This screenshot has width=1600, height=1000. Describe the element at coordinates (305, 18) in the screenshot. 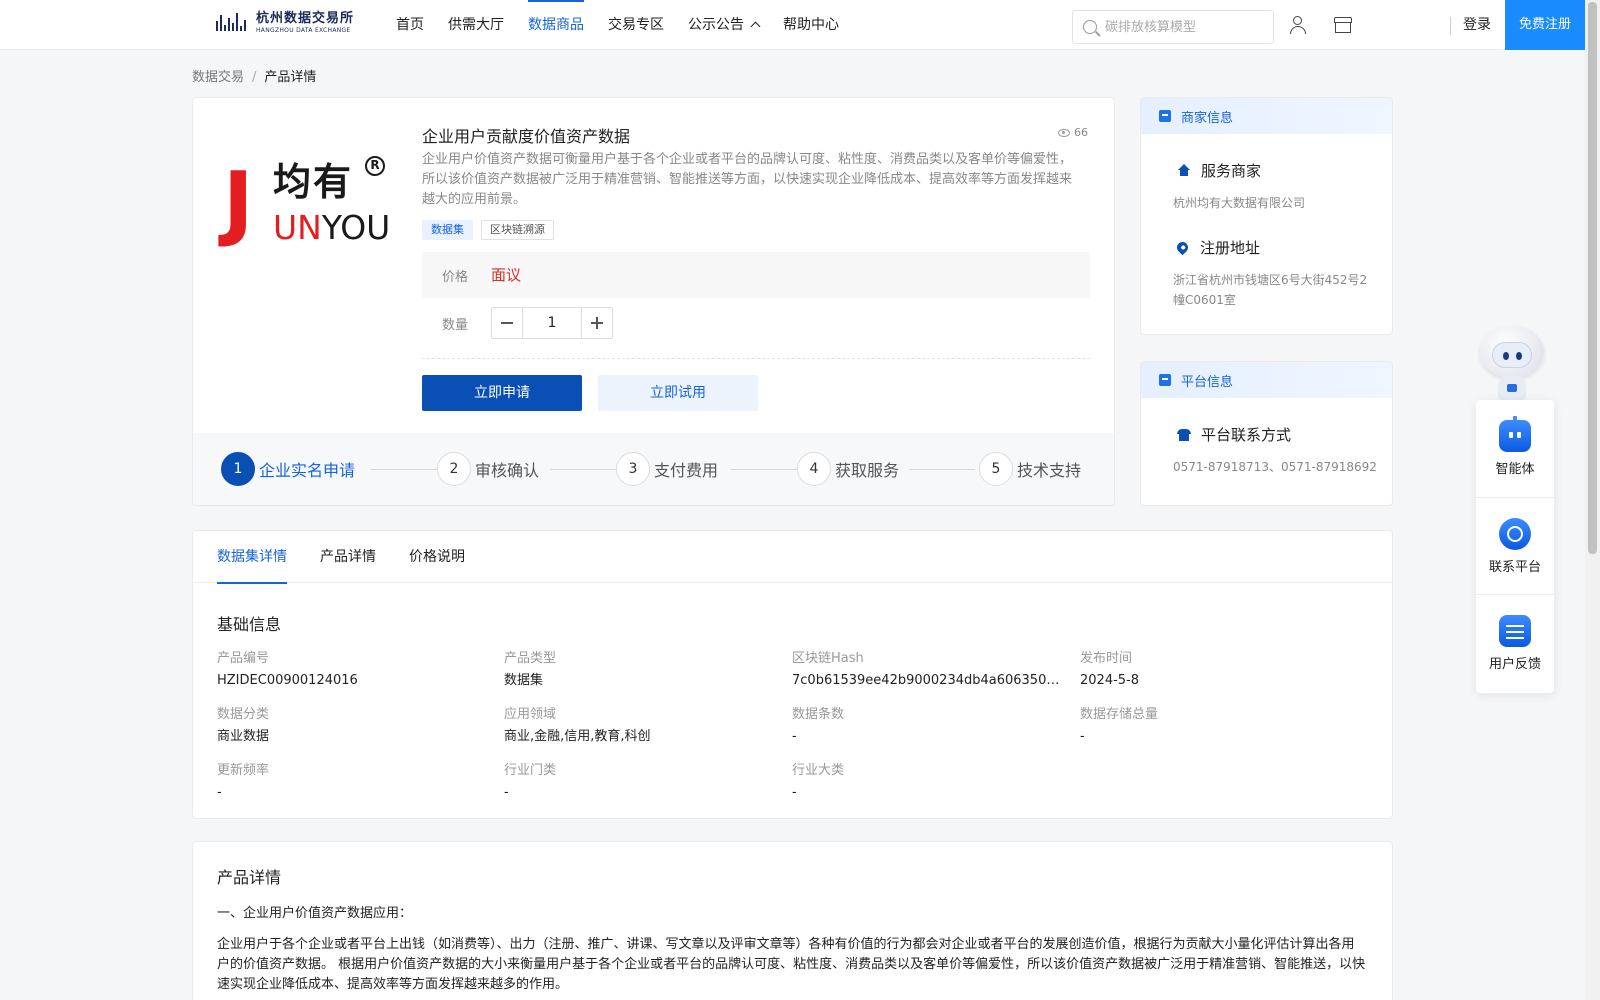

I see `logo-title: 杭州数据交易所` at that location.